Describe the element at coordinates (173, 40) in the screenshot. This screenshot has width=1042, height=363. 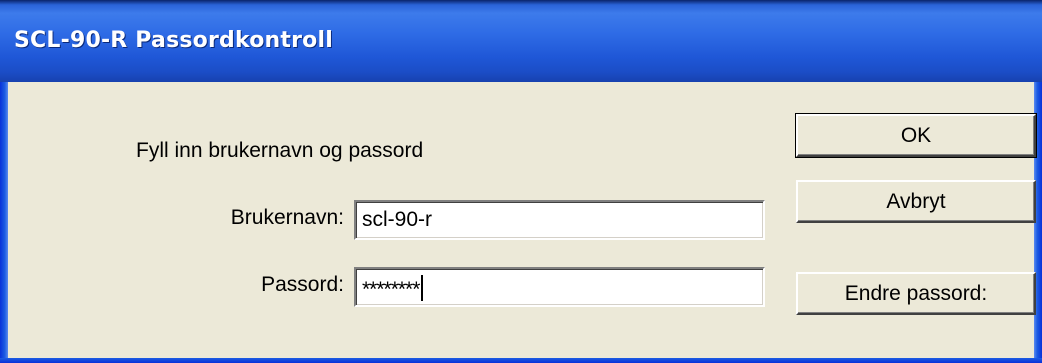
I see `window-title: SCL-90-R Passordkontroll` at that location.